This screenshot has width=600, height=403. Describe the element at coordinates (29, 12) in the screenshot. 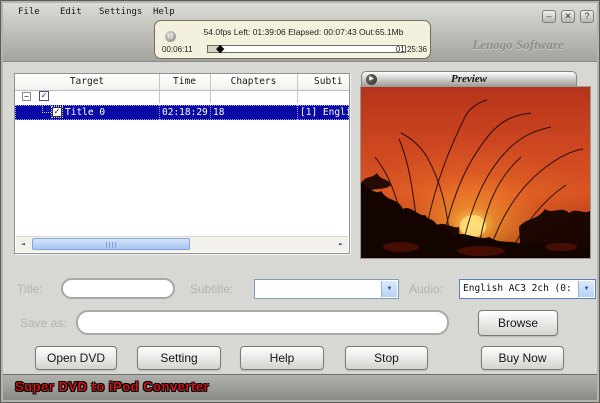

I see `menu-file: File` at that location.